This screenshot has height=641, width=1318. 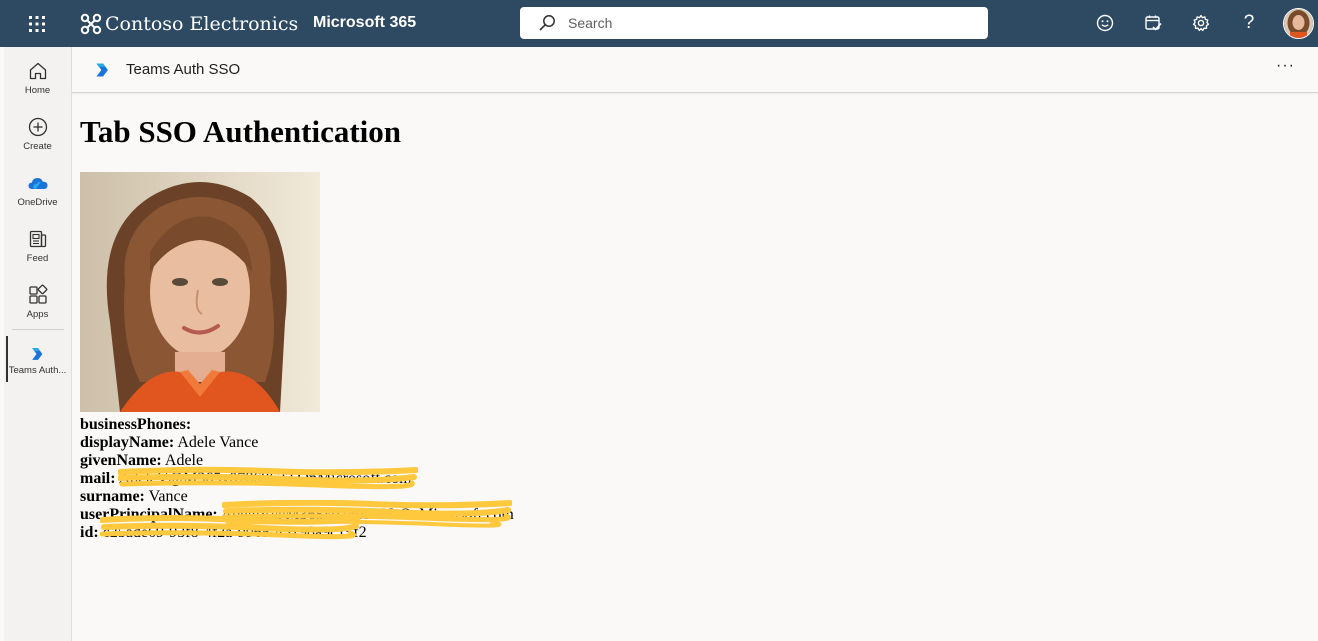 I want to click on feed-icon, so click(x=37, y=239).